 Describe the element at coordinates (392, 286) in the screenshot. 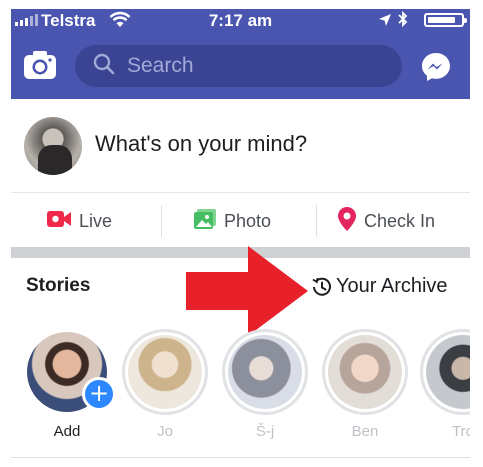

I see `your-archive-label: Your Archive` at that location.